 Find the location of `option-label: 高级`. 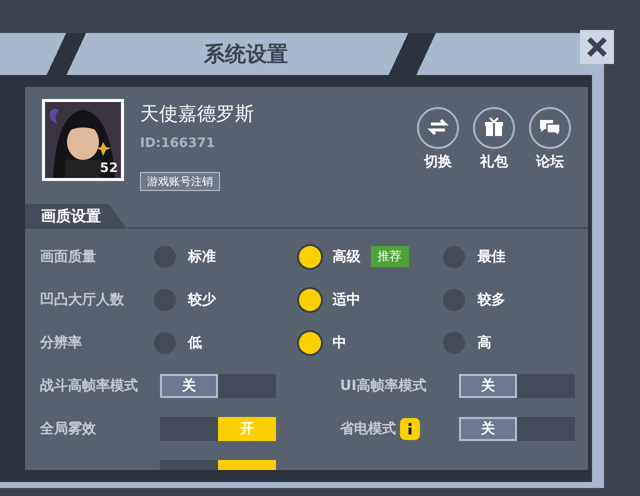

option-label: 高级 is located at coordinates (347, 257).